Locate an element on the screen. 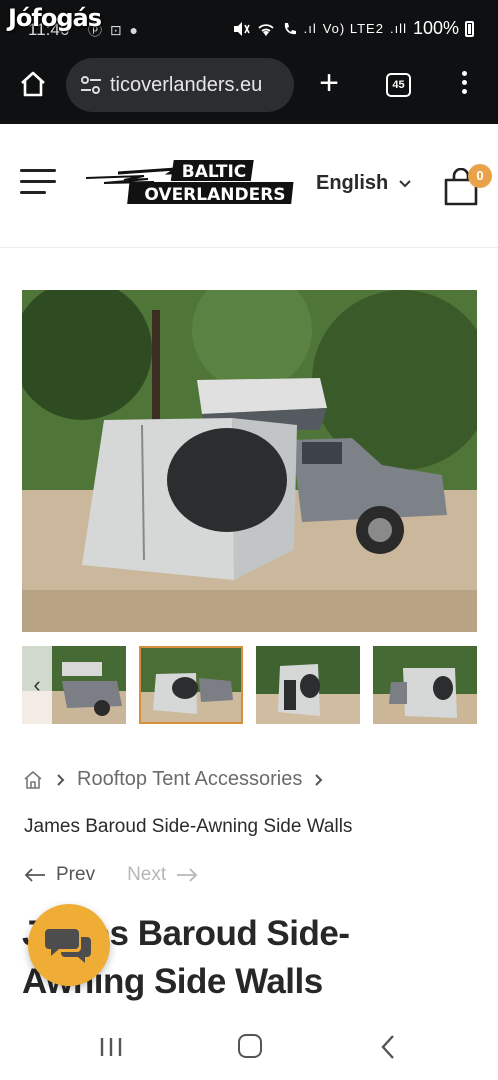 The height and width of the screenshot is (1080, 498). system-nav-bar is located at coordinates (249, 1046).